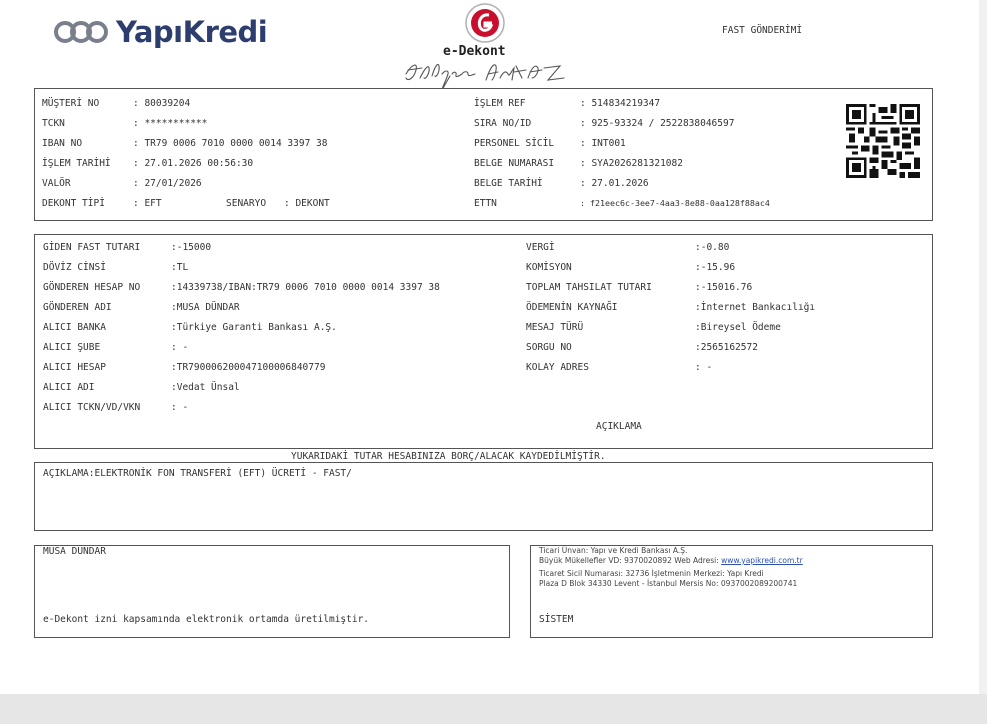 The width and height of the screenshot is (987, 724). I want to click on info-value: : 27.01.2026, so click(614, 183).